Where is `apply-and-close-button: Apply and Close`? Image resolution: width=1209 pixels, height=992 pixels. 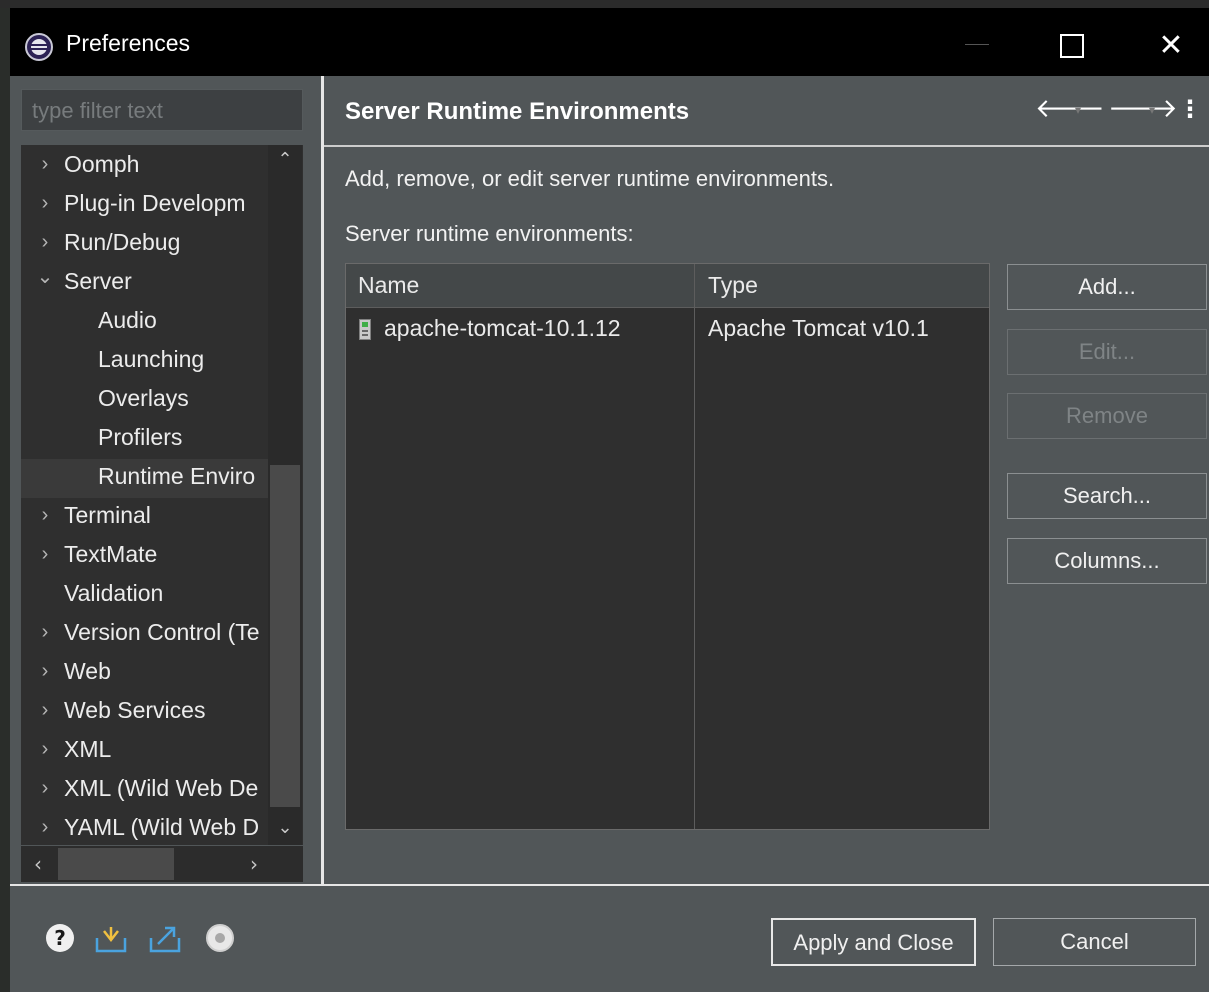 apply-and-close-button: Apply and Close is located at coordinates (873, 942).